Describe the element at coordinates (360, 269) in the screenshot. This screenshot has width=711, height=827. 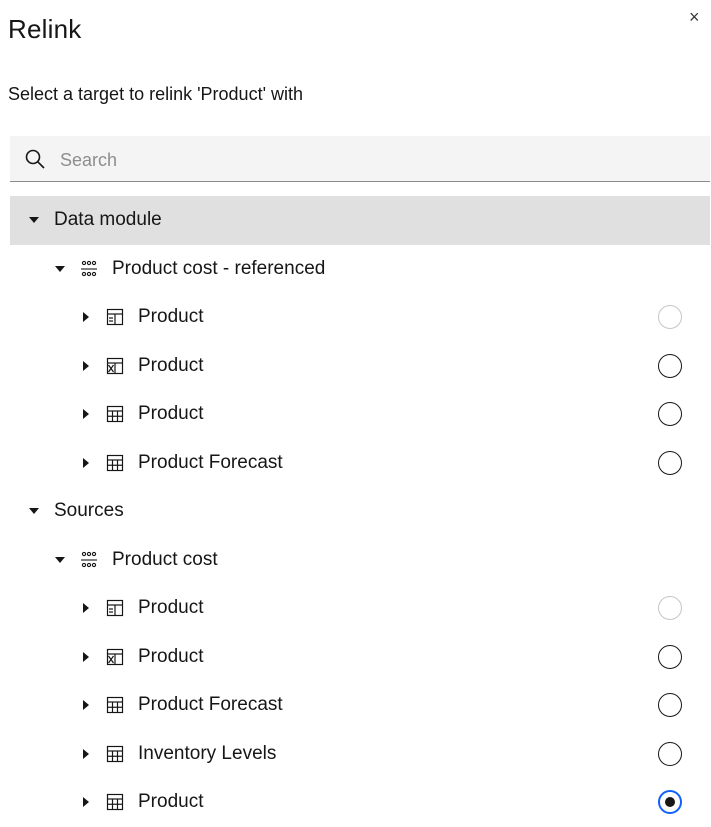
I see `tree-node-product-cost-referenced: Product cost - referenced` at that location.